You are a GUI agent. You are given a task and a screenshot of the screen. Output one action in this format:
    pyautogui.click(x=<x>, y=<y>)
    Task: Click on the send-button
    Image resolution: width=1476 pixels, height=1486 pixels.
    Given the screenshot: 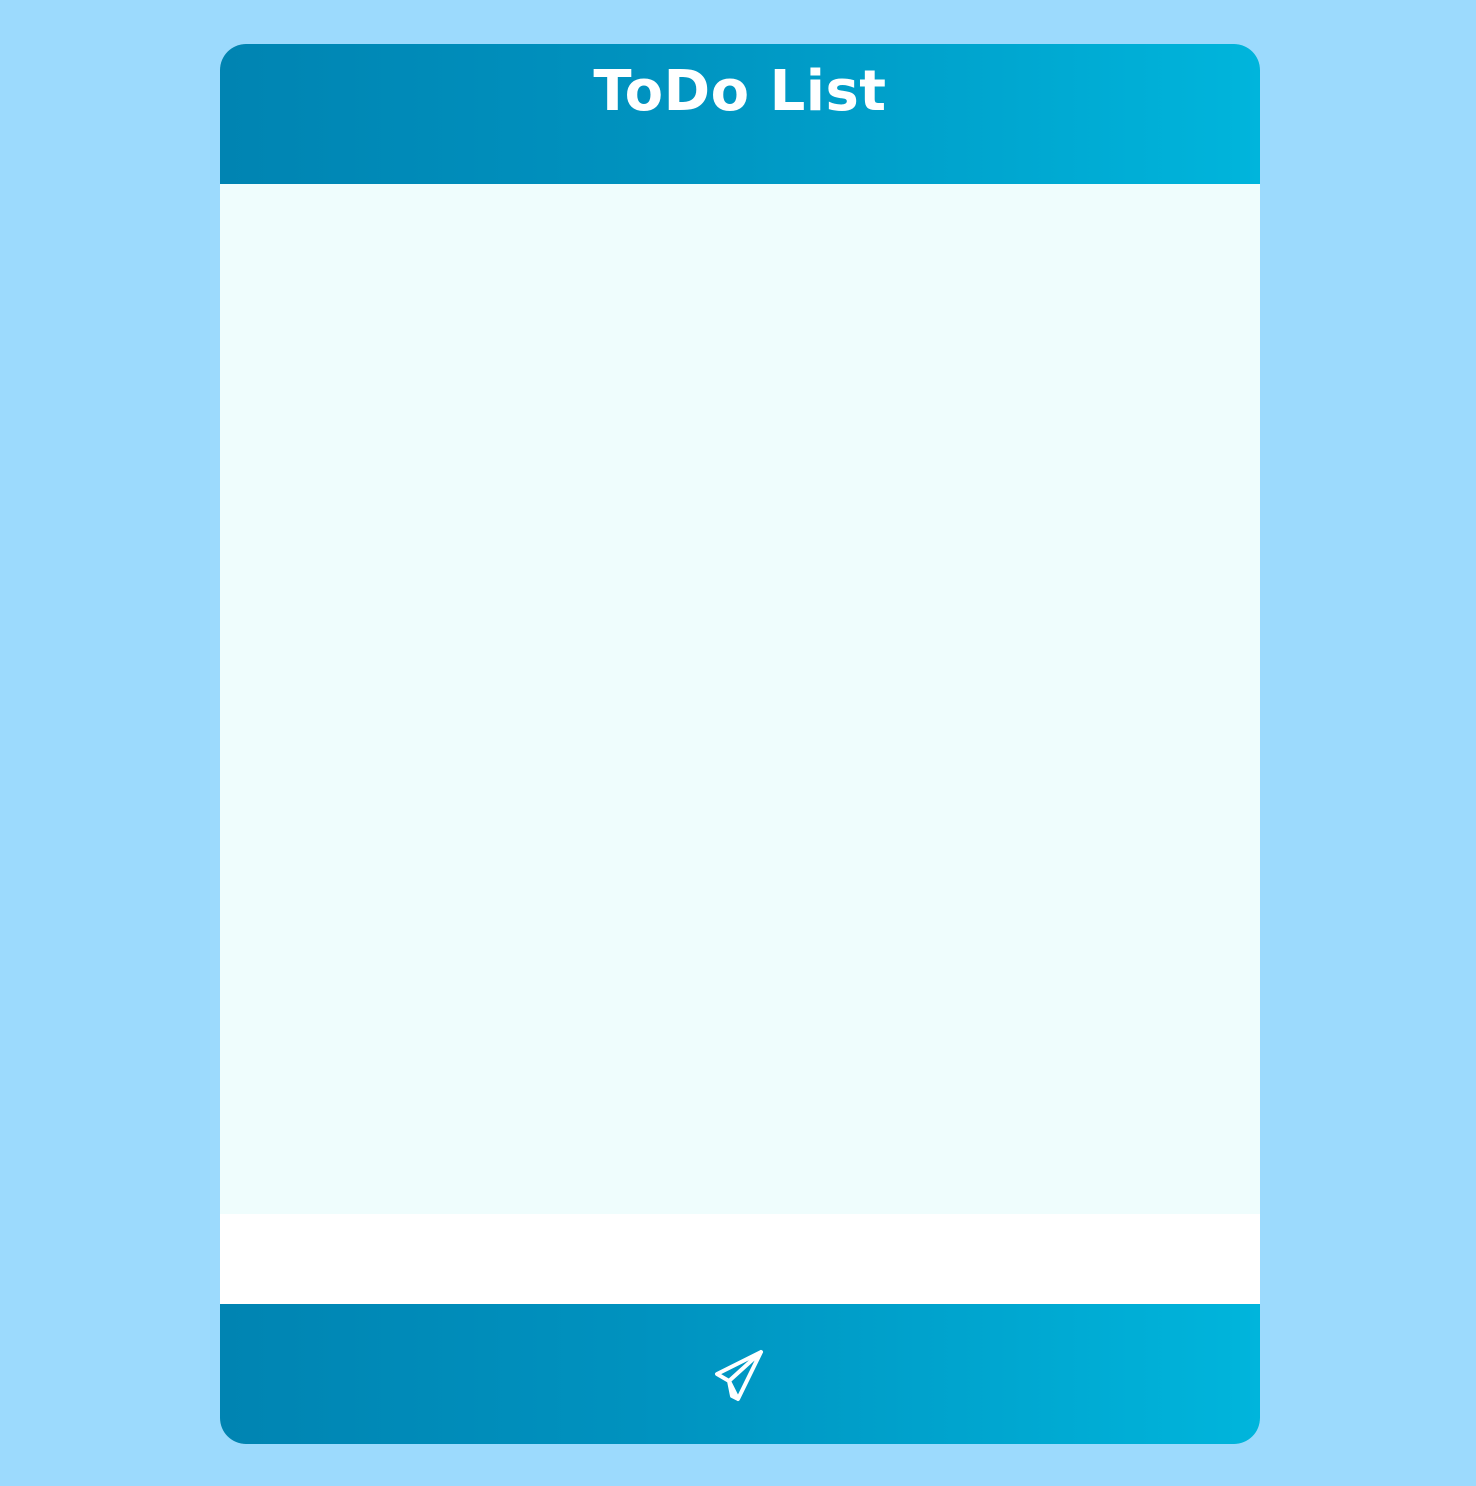 What is the action you would take?
    pyautogui.click(x=740, y=1374)
    